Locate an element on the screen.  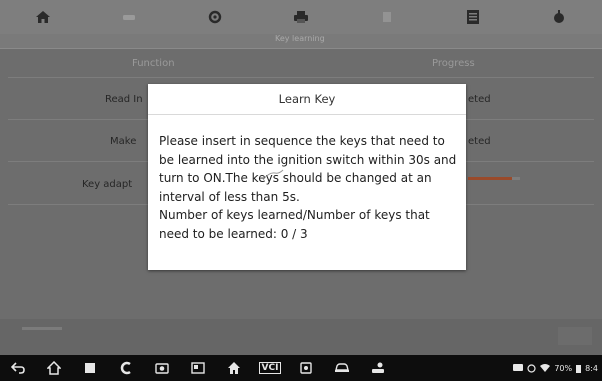
car-icon is located at coordinates (342, 367).